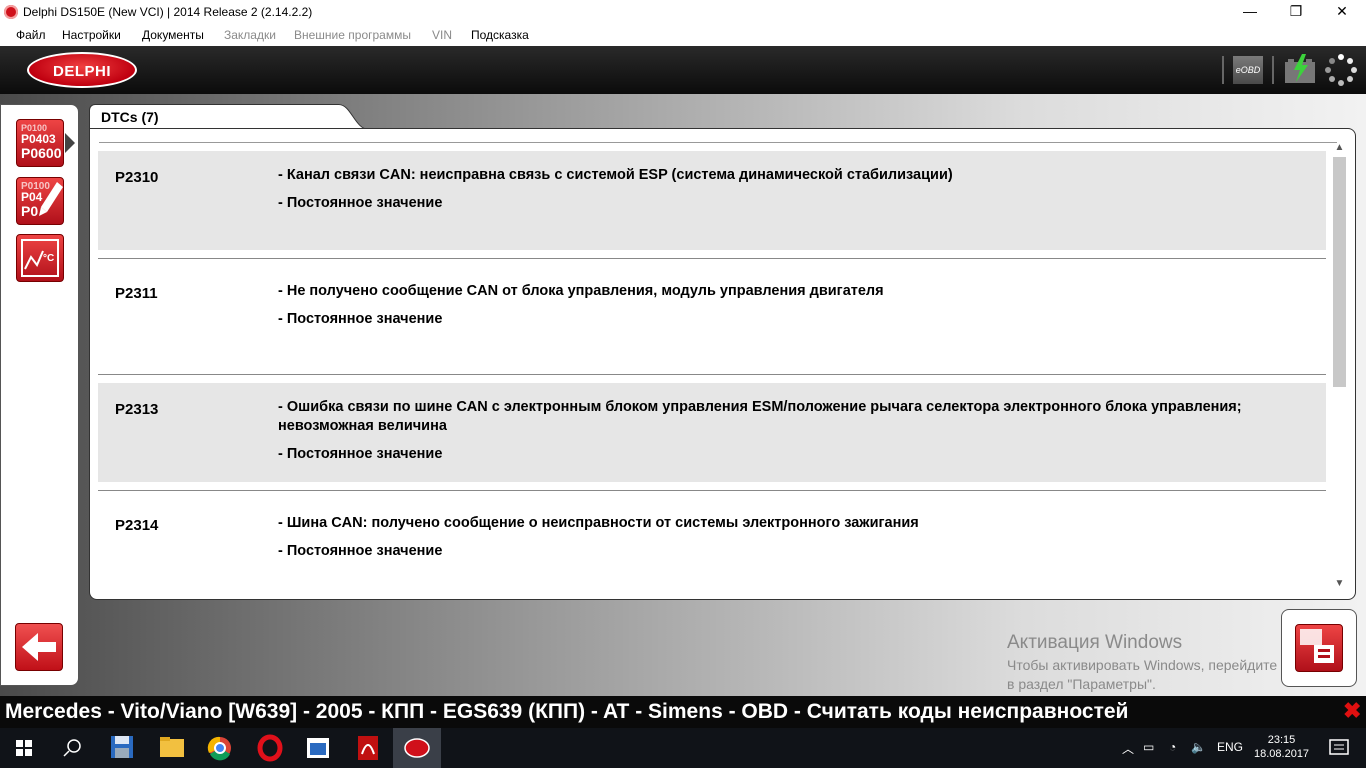 This screenshot has height=768, width=1366. What do you see at coordinates (48, 258) in the screenshot?
I see `svg-text: °C` at bounding box center [48, 258].